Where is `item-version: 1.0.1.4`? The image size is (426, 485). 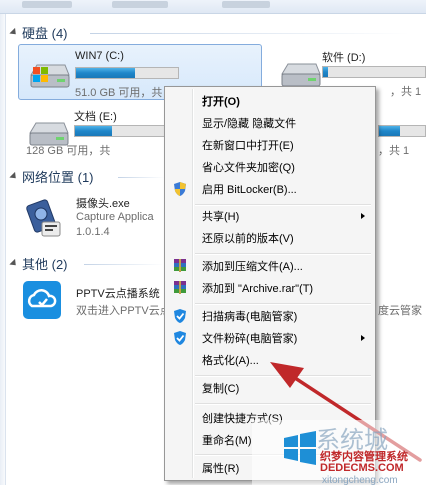 item-version: 1.0.1.4 is located at coordinates (93, 232).